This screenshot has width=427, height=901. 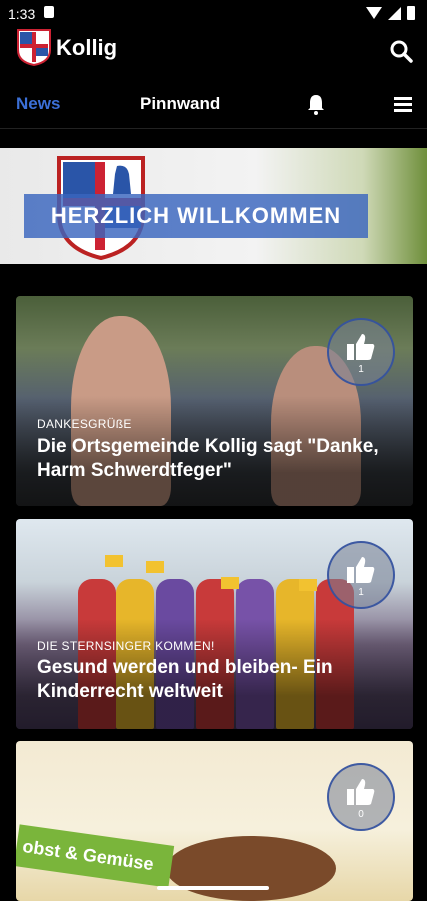 What do you see at coordinates (196, 216) in the screenshot?
I see `welcome-banner: HERZLICH WILLKOMMEN` at bounding box center [196, 216].